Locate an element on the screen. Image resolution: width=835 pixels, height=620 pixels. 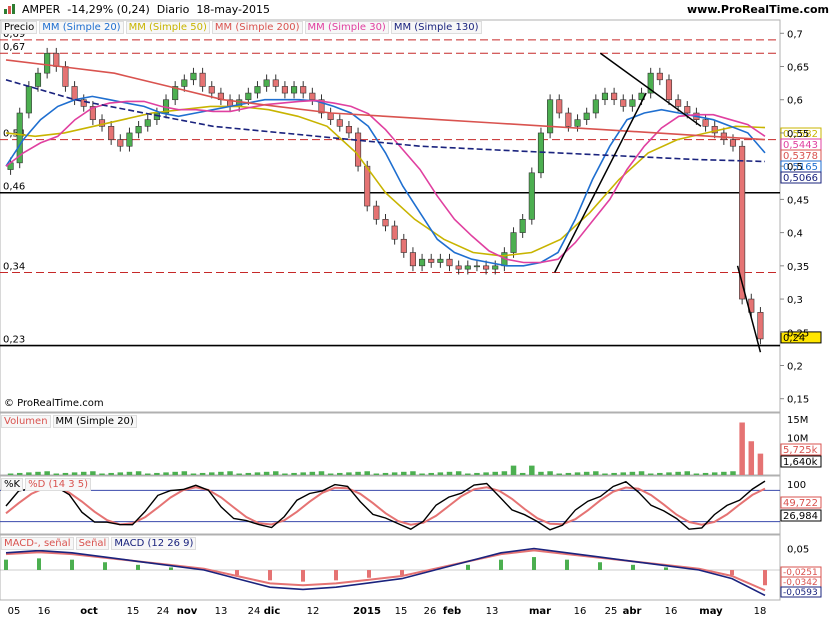
x-axis-tick-label: may is located at coordinates (711, 611).